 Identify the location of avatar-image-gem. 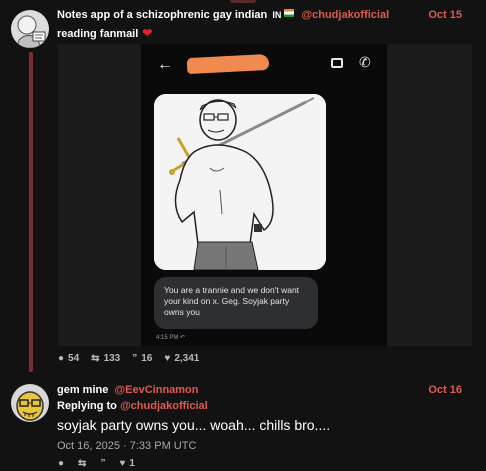
(30, 403).